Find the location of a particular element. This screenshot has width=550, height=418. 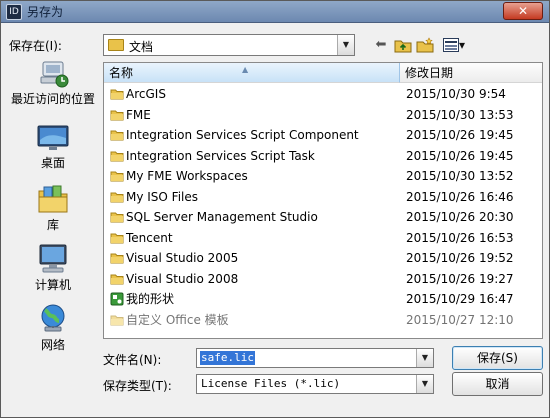

place-computer: 计算机 is located at coordinates (53, 267).